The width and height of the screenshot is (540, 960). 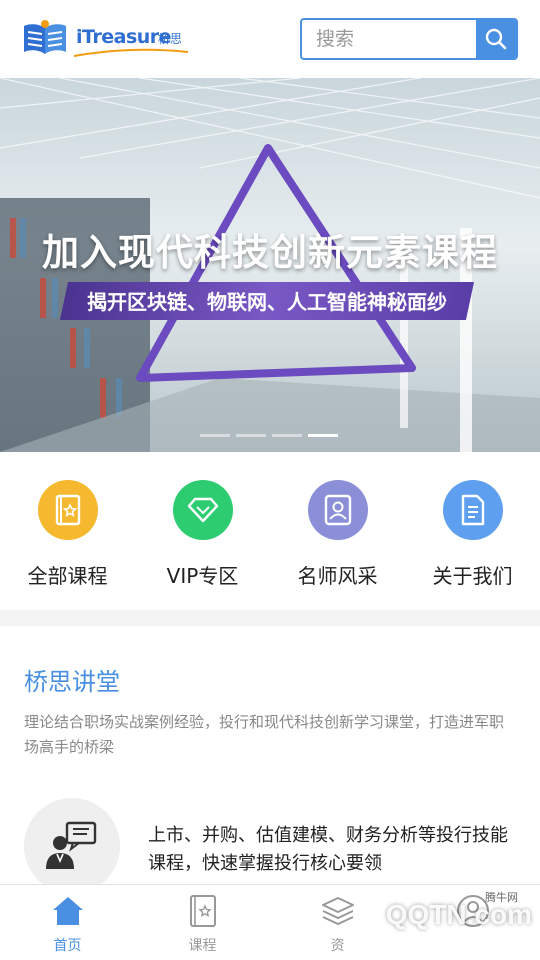 I want to click on search-box, so click(x=409, y=39).